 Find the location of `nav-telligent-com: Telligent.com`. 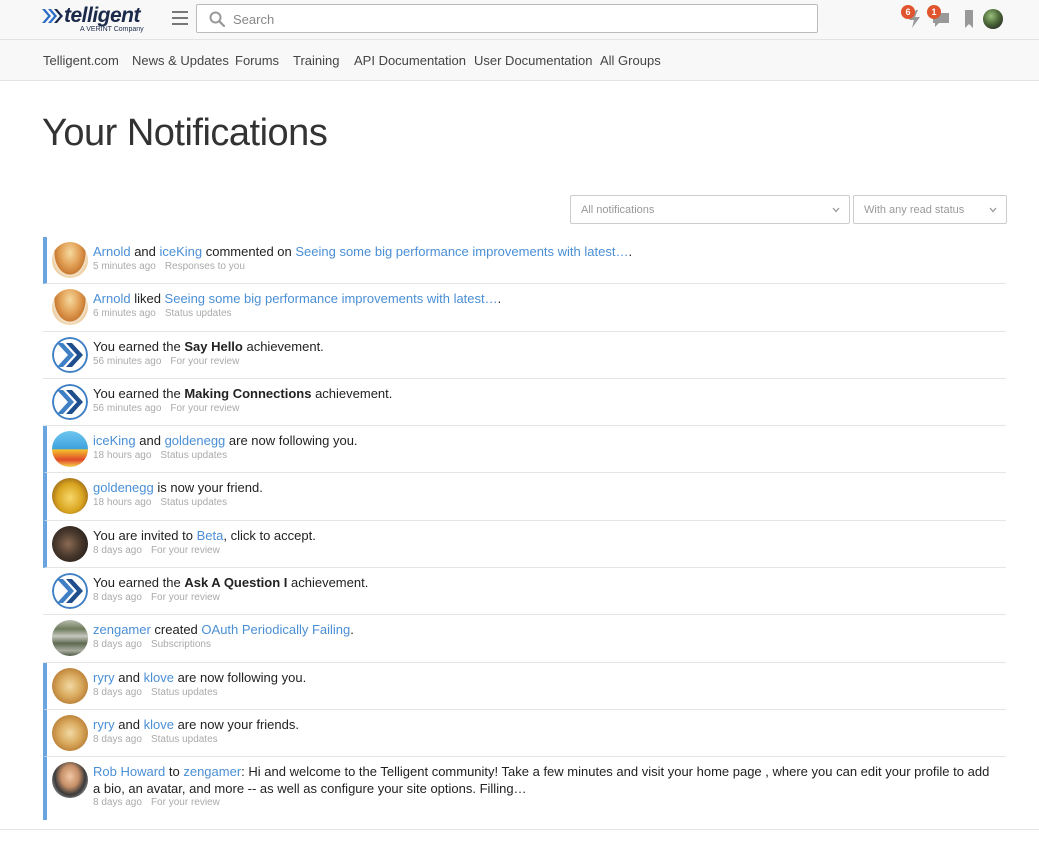

nav-telligent-com: Telligent.com is located at coordinates (81, 60).